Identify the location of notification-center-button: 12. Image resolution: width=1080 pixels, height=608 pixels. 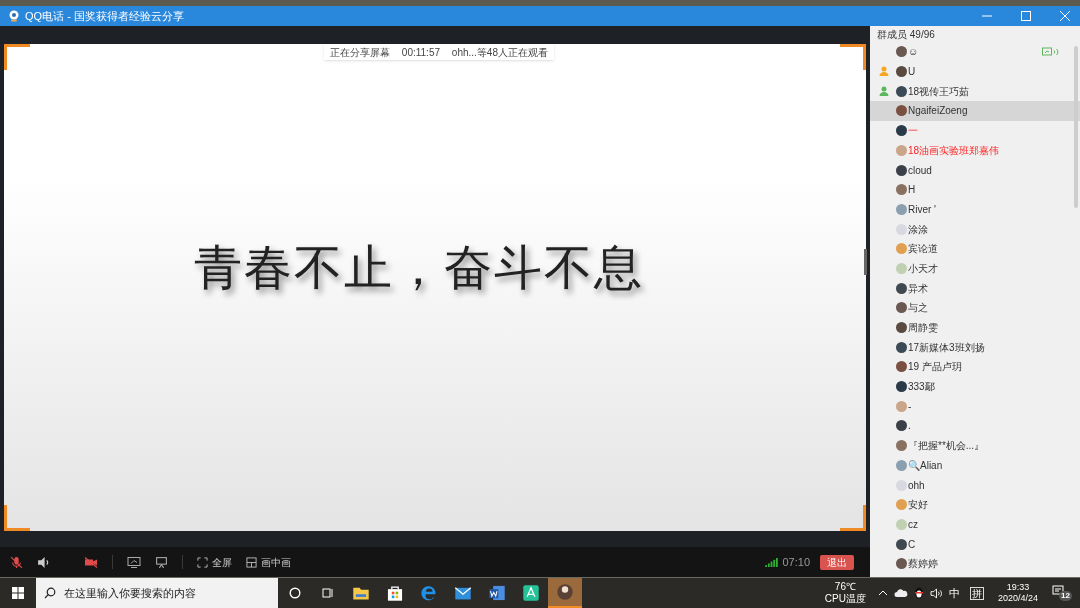
(1062, 593).